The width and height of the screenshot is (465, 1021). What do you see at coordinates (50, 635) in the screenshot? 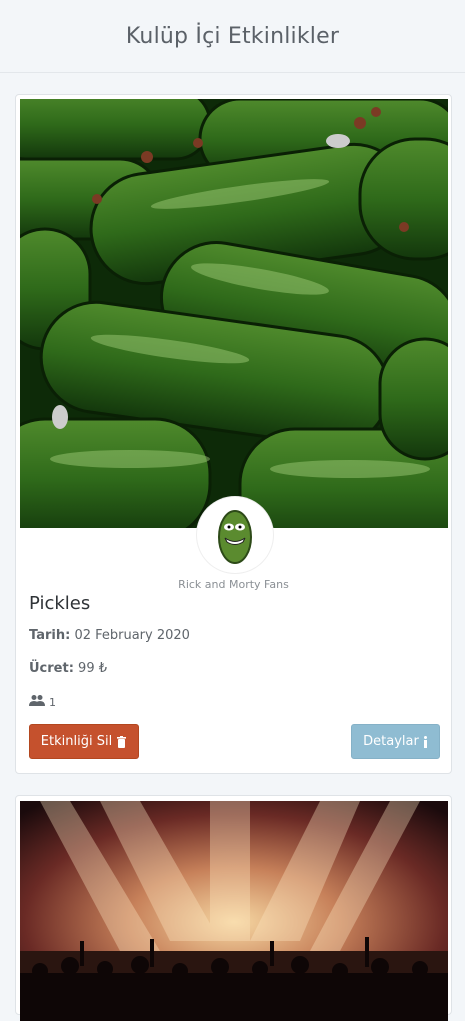
I see `date-label: Tarih:` at bounding box center [50, 635].